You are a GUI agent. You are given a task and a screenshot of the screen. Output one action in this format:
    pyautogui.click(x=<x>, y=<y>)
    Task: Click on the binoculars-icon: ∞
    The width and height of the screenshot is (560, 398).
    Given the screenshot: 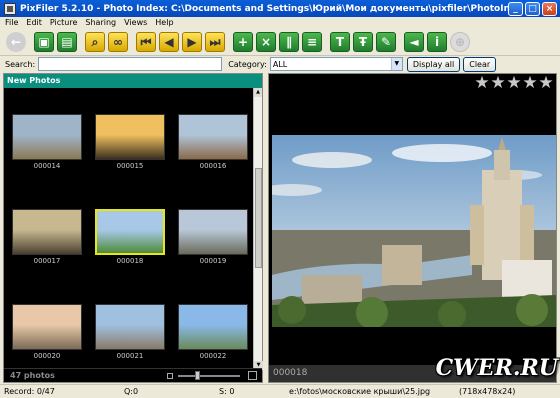 What is the action you would take?
    pyautogui.click(x=118, y=42)
    